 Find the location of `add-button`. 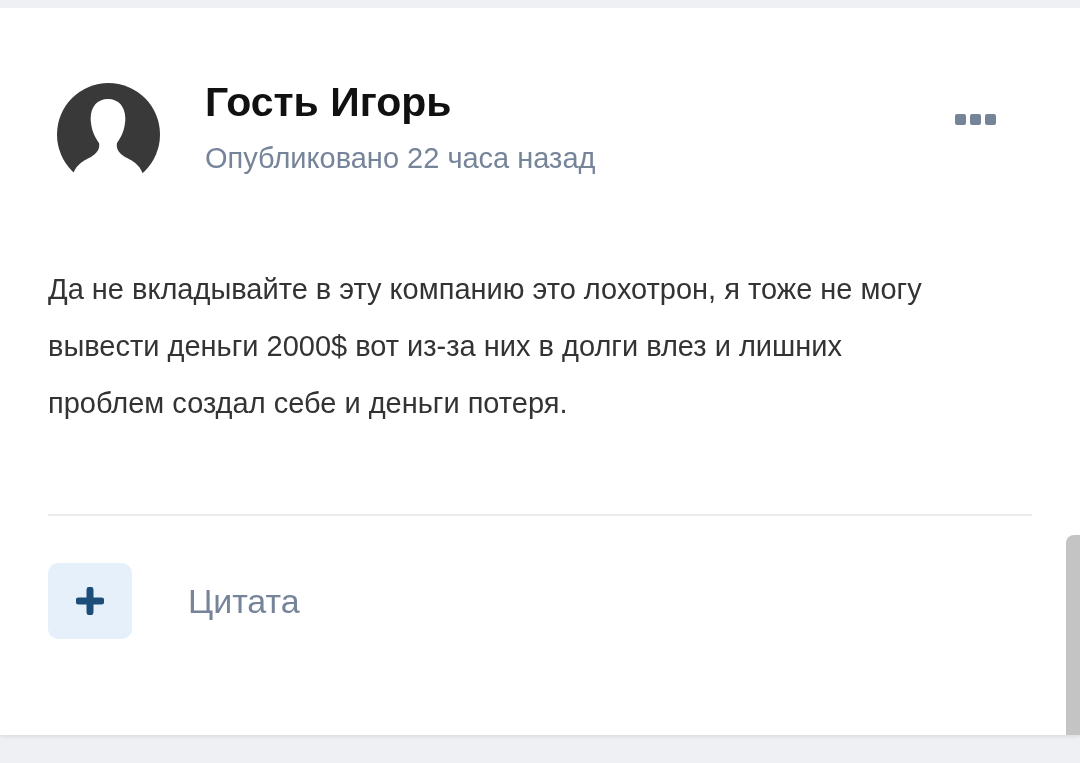

add-button is located at coordinates (90, 601).